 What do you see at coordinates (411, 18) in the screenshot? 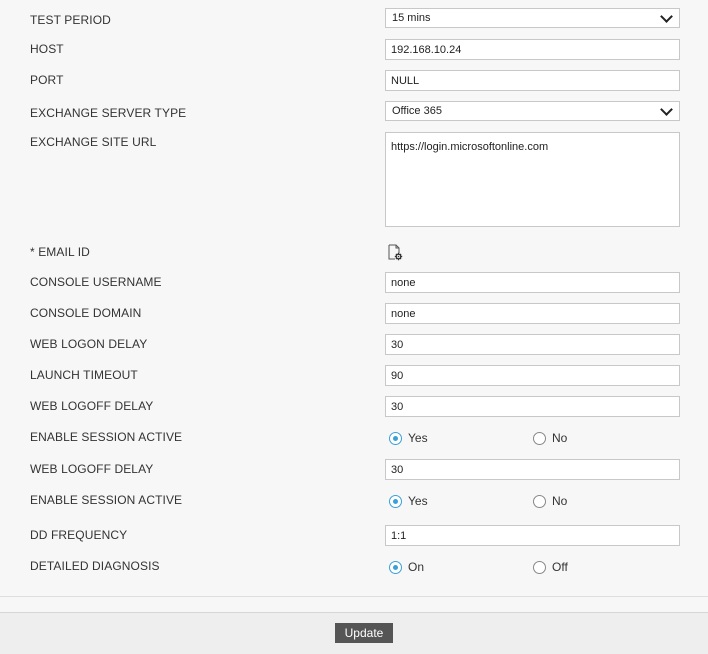
I see `test-period-value: 15 mins` at bounding box center [411, 18].